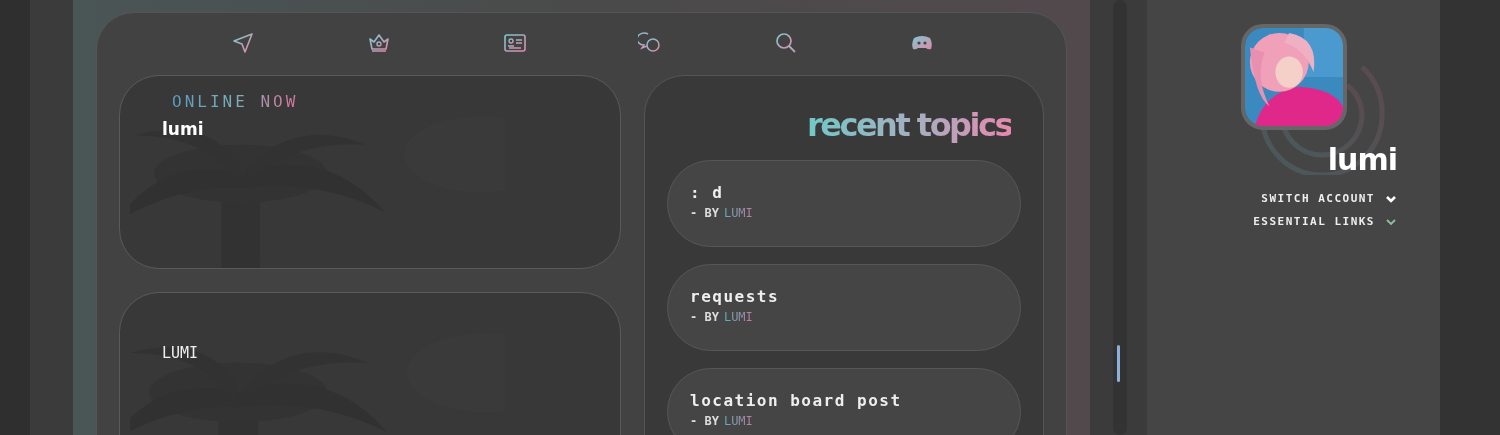 This screenshot has height=435, width=1500. I want to click on username: lumi, so click(1362, 160).